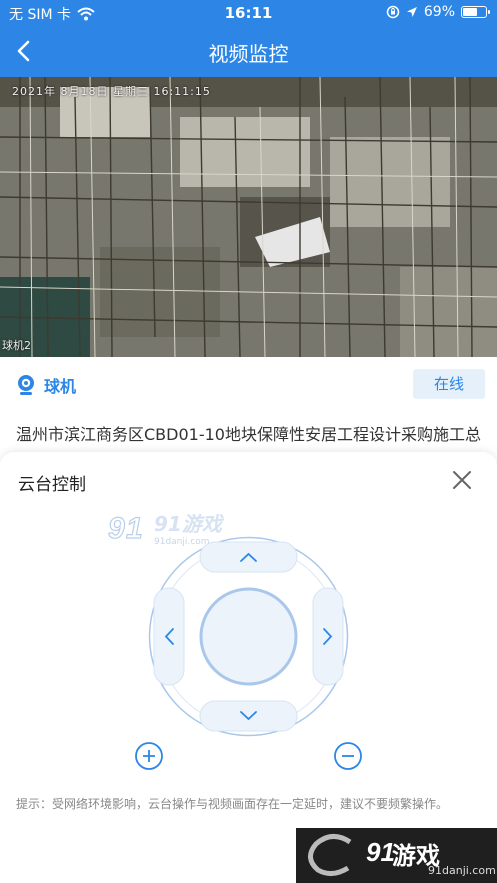 This screenshot has height=883, width=497. I want to click on battery-percent: 69%, so click(439, 12).